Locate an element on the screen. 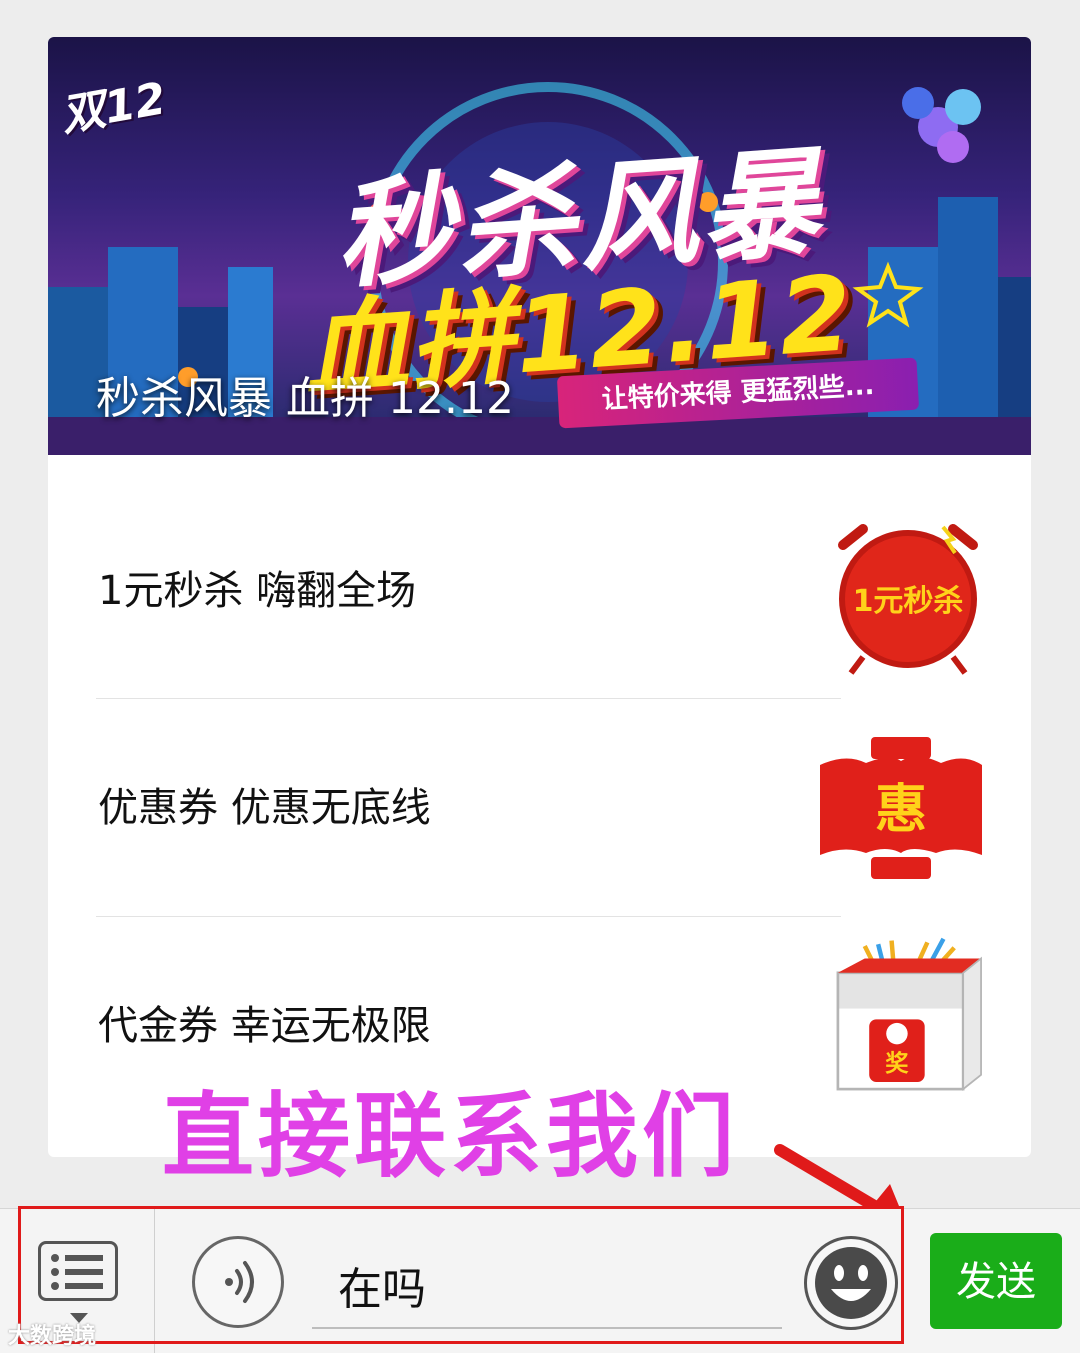 The width and height of the screenshot is (1080, 1353). list-item: 1元秒杀 嗨翻全场 1元秒杀 is located at coordinates (539, 591).